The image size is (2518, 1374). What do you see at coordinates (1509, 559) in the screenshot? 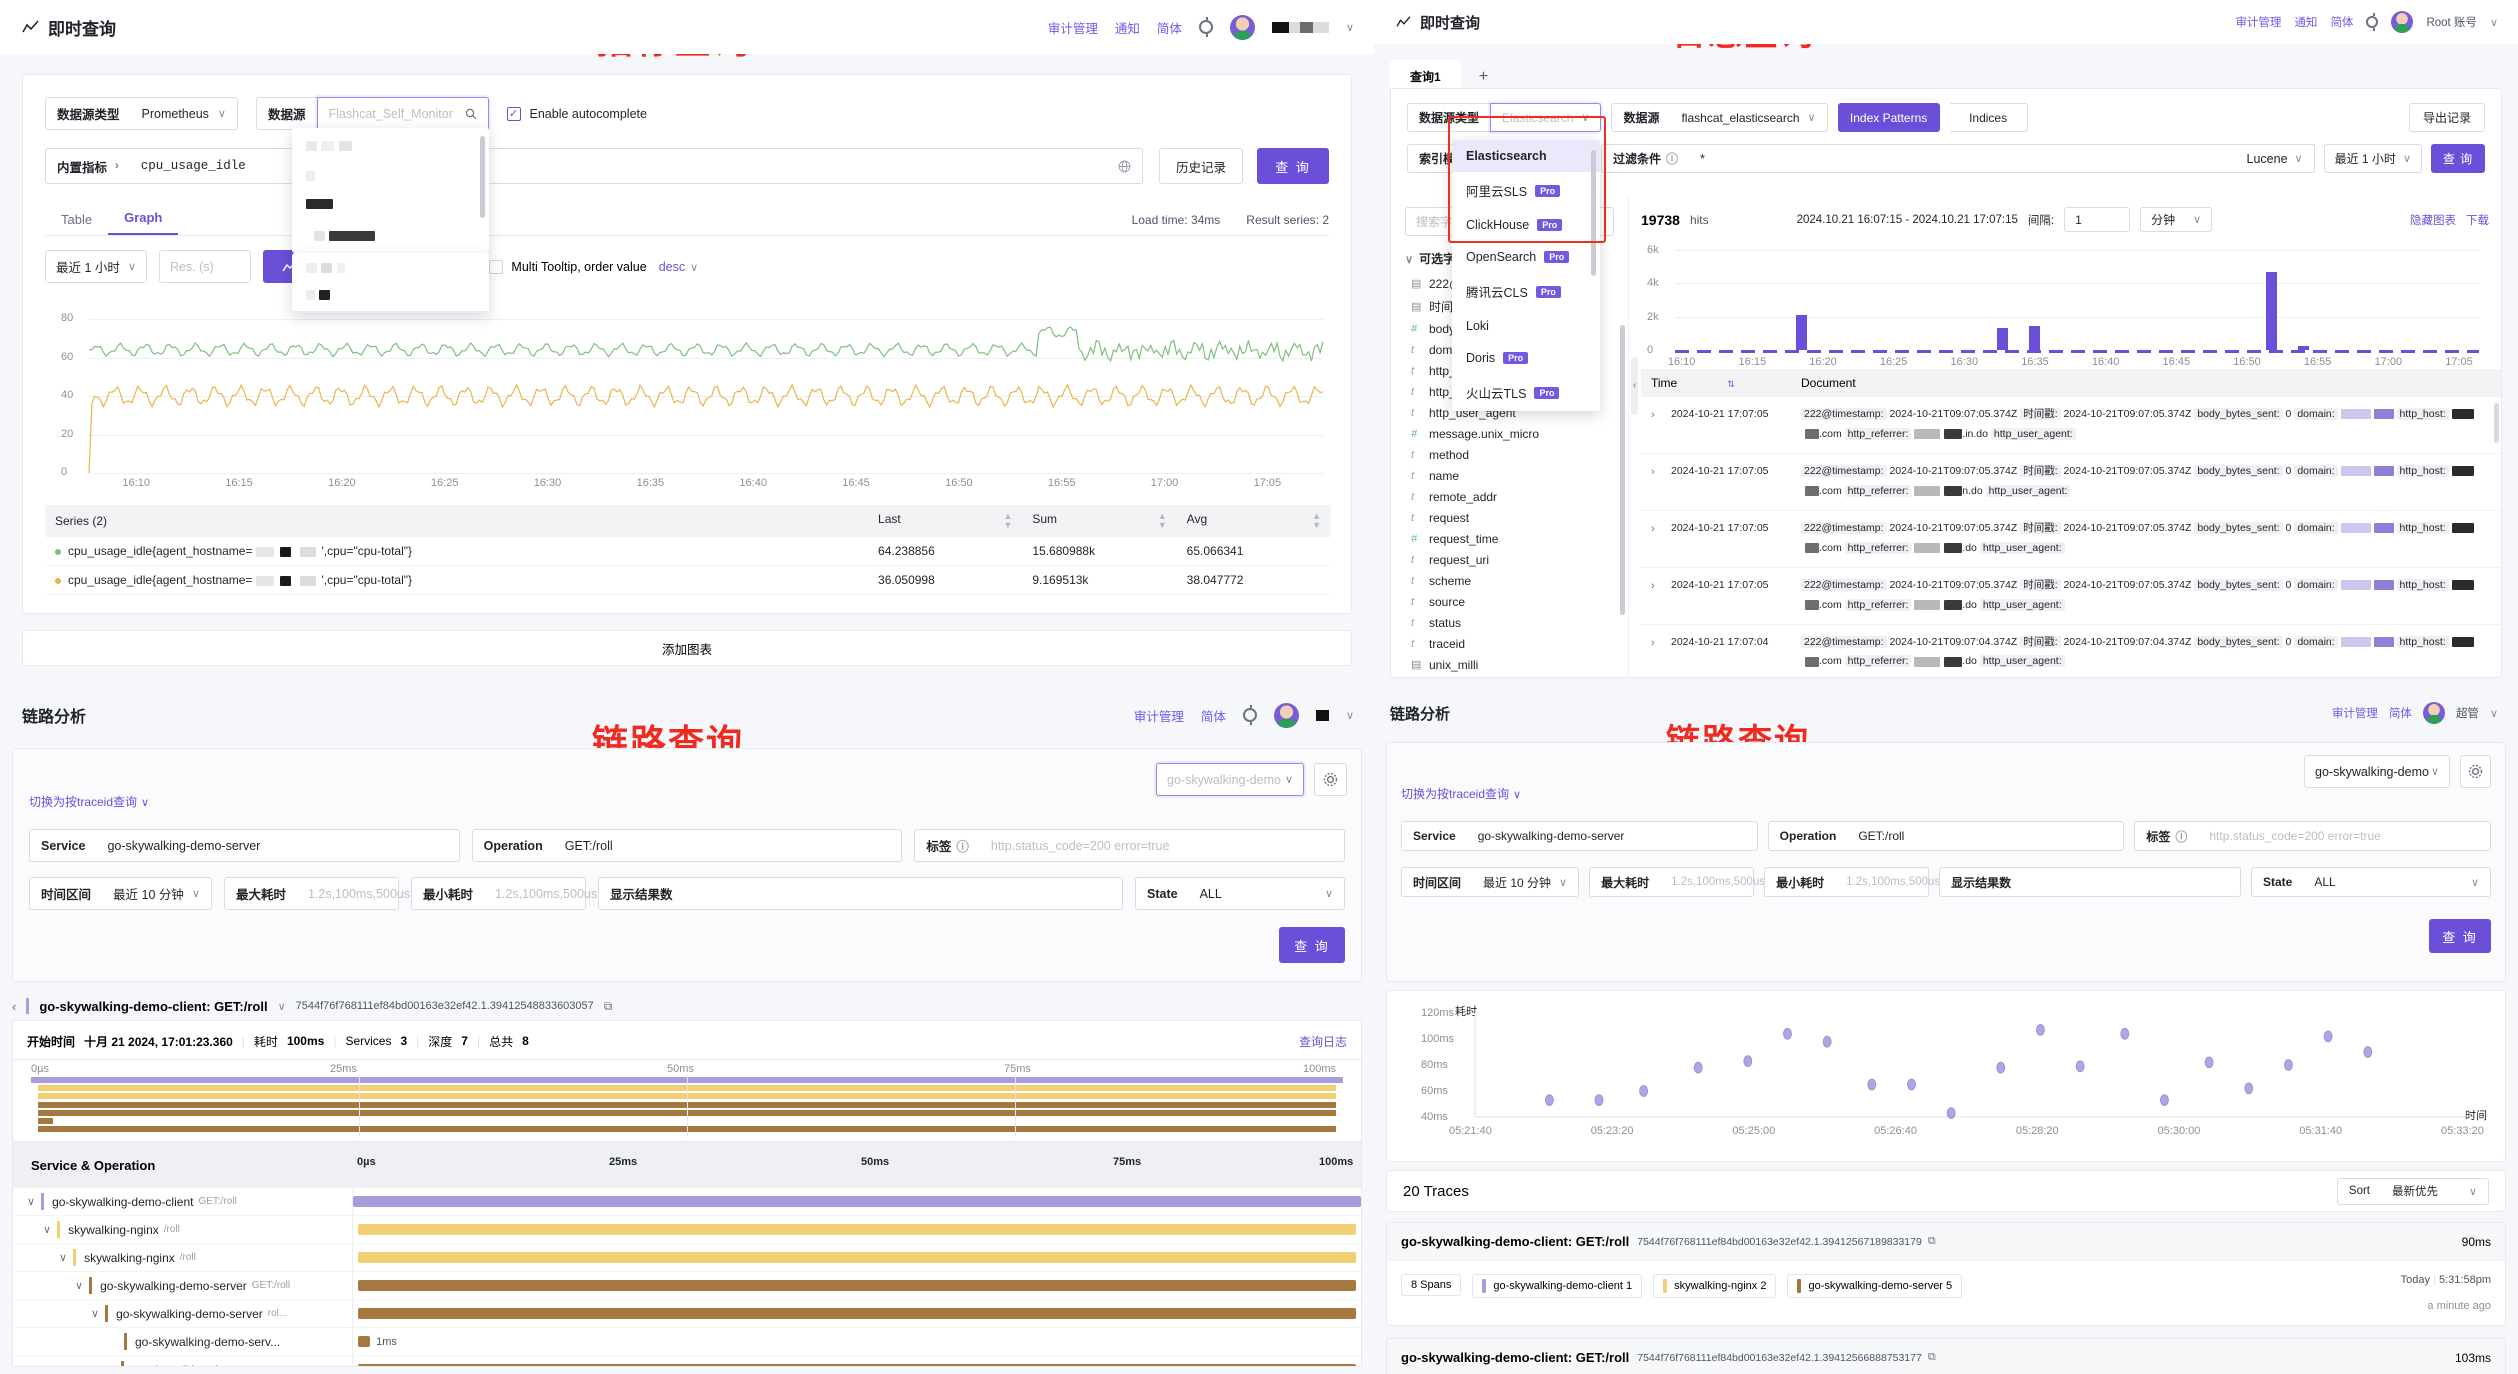
I see `field-item: t request_uri` at bounding box center [1509, 559].